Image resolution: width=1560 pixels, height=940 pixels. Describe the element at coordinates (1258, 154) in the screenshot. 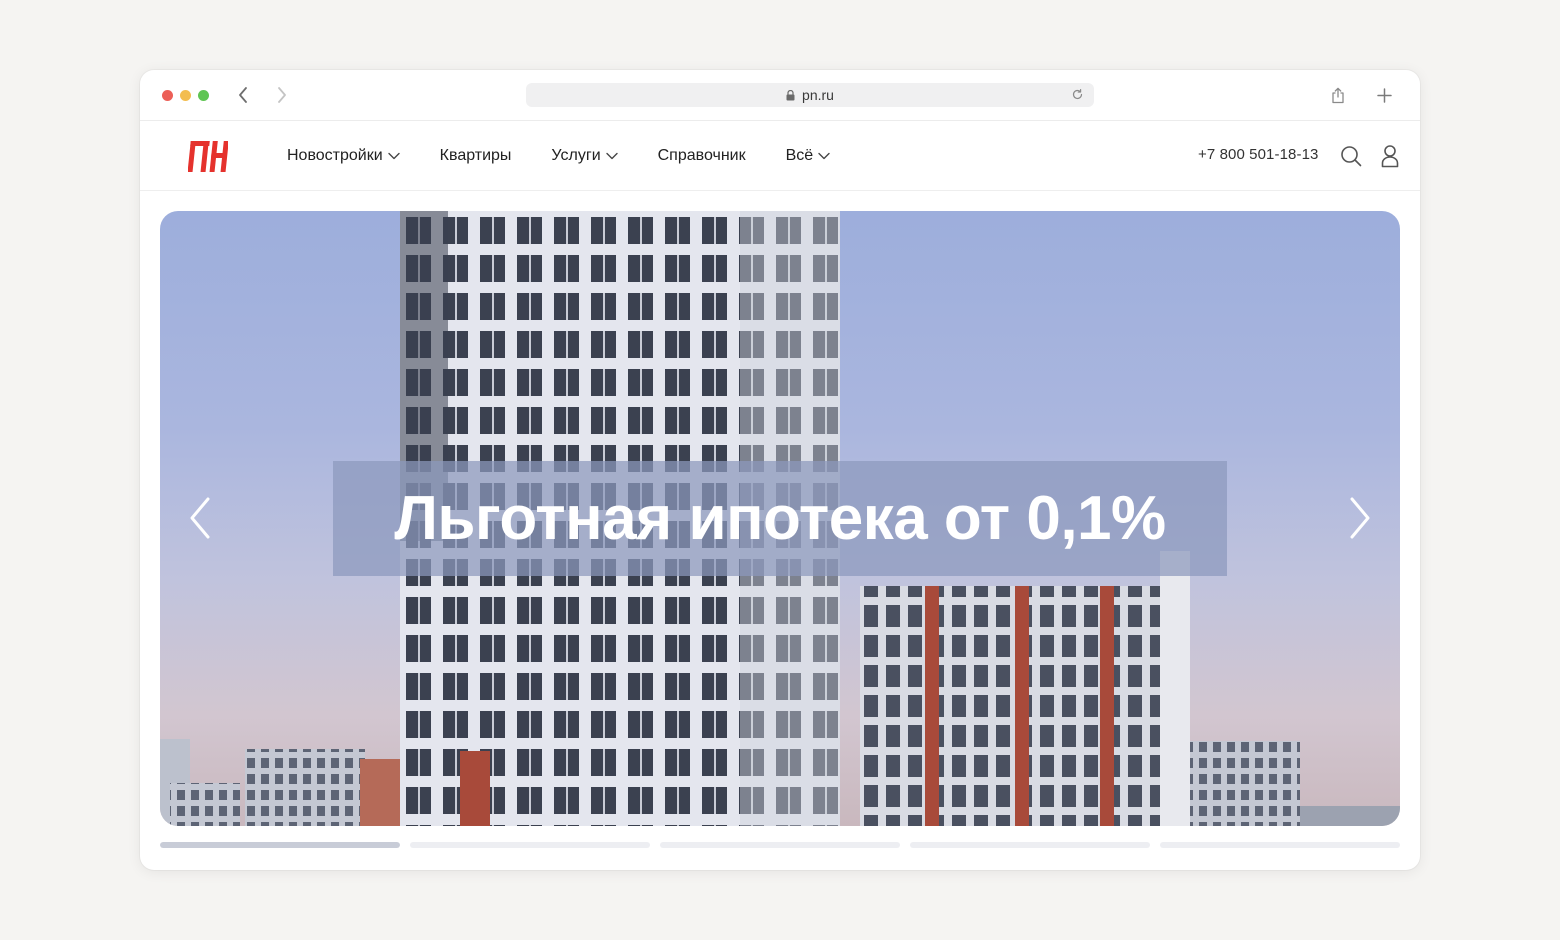

I see `phone-link: +7 800 501-18-13` at that location.